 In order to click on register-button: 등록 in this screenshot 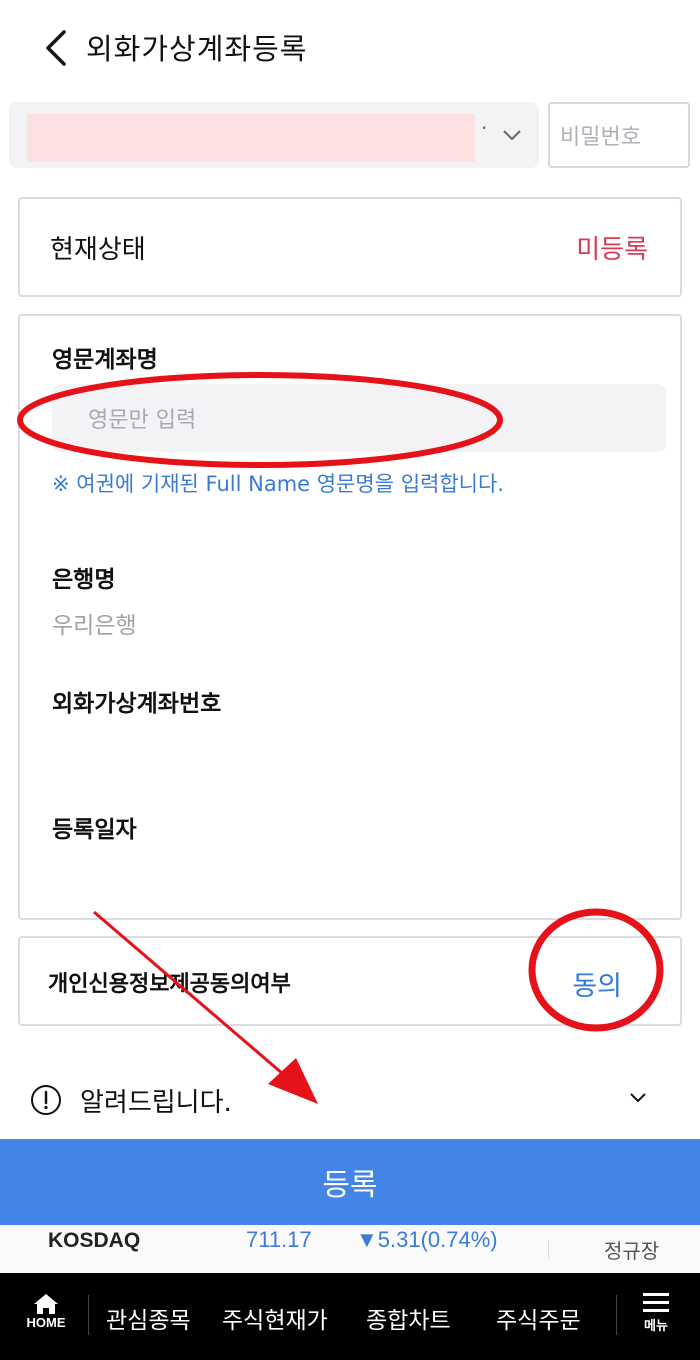, I will do `click(350, 1182)`.